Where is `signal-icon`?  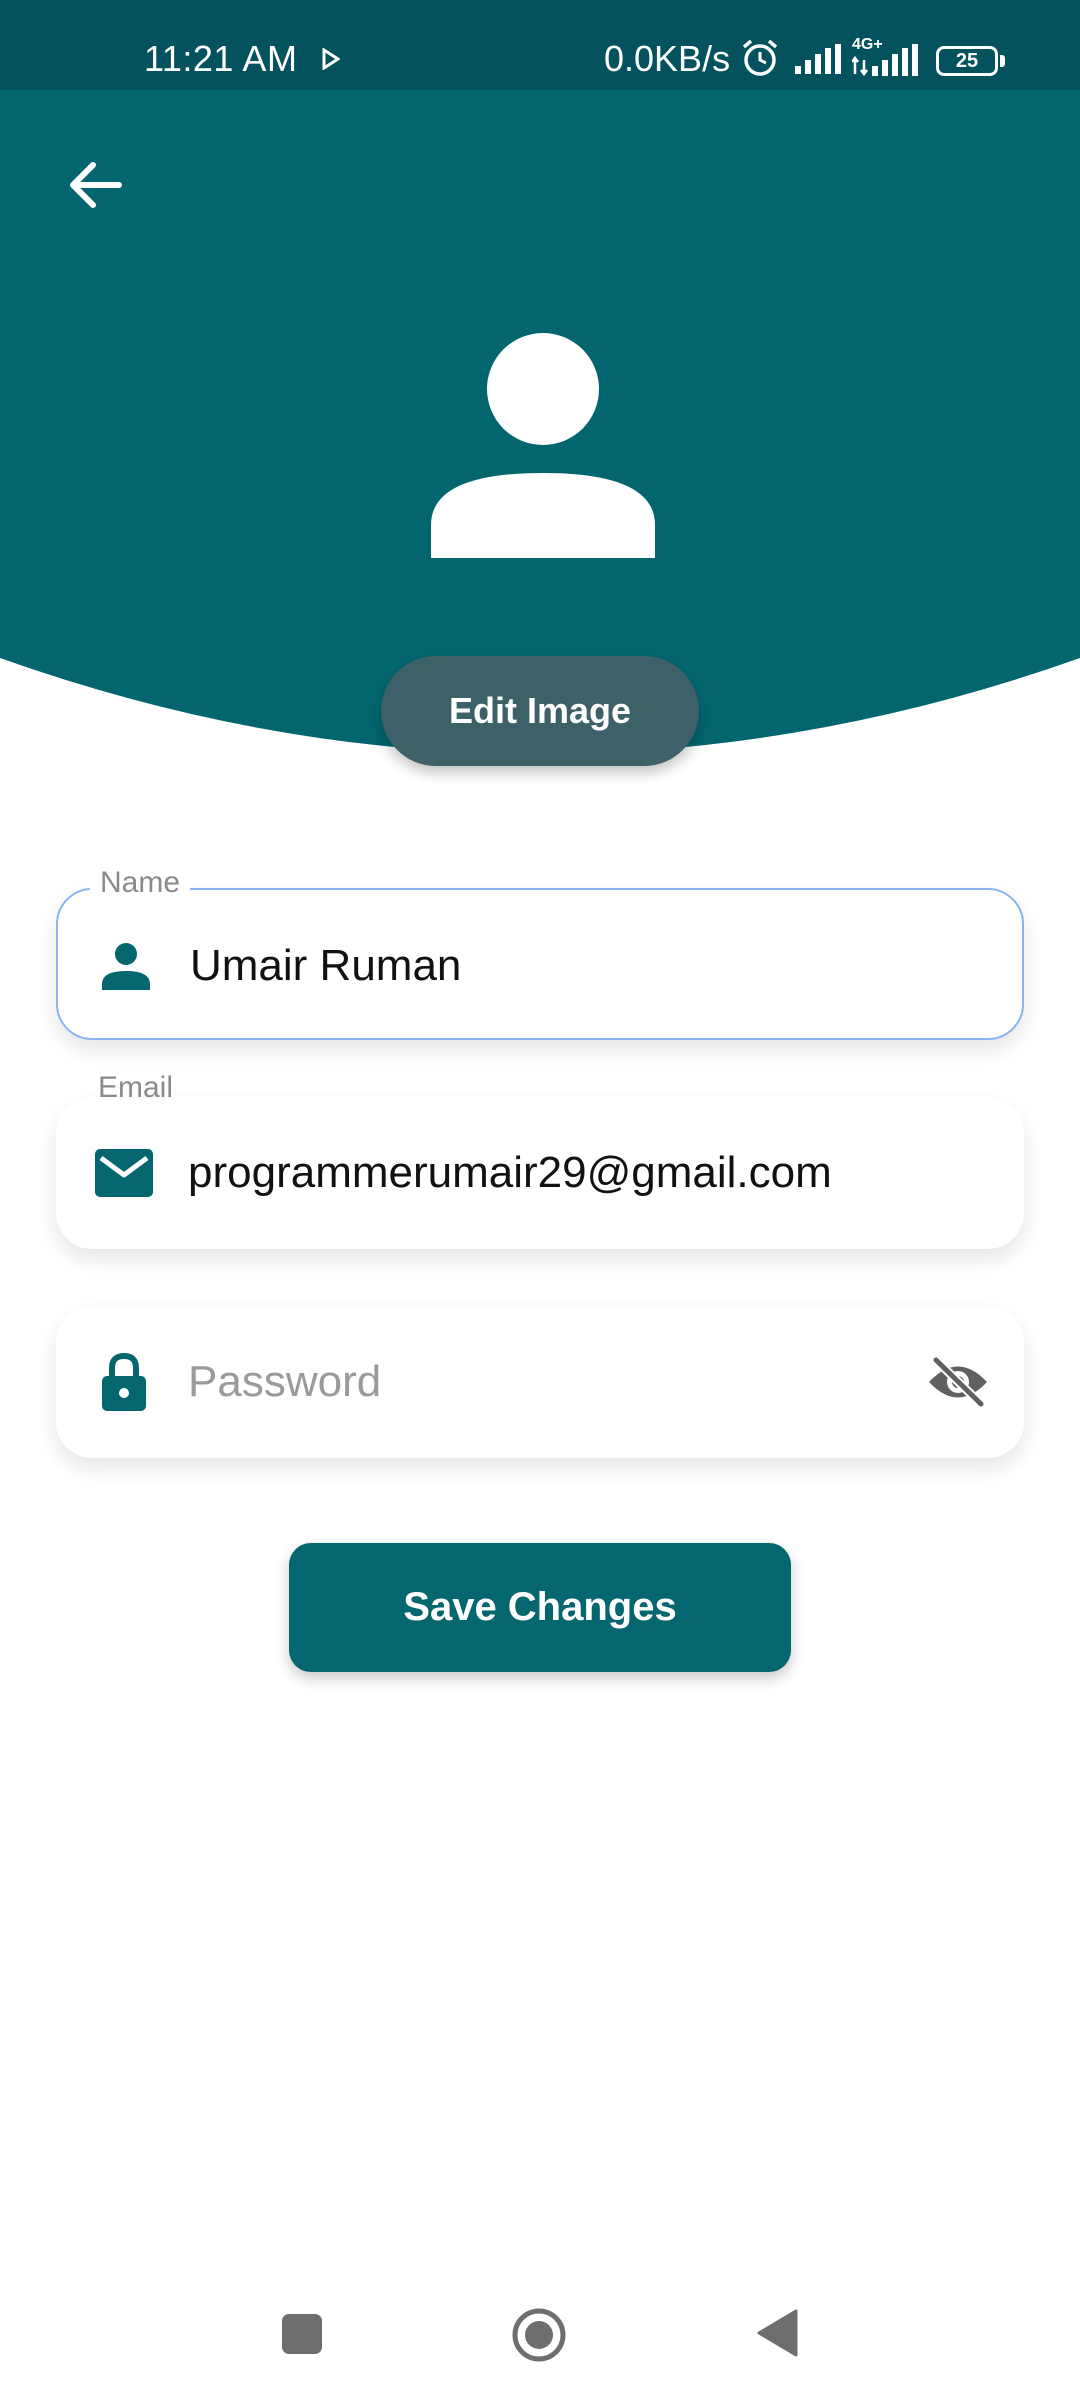
signal-icon is located at coordinates (818, 59).